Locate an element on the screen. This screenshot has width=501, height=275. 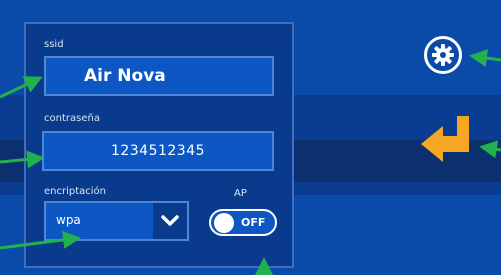
enter-arrow-icon is located at coordinates (445, 139).